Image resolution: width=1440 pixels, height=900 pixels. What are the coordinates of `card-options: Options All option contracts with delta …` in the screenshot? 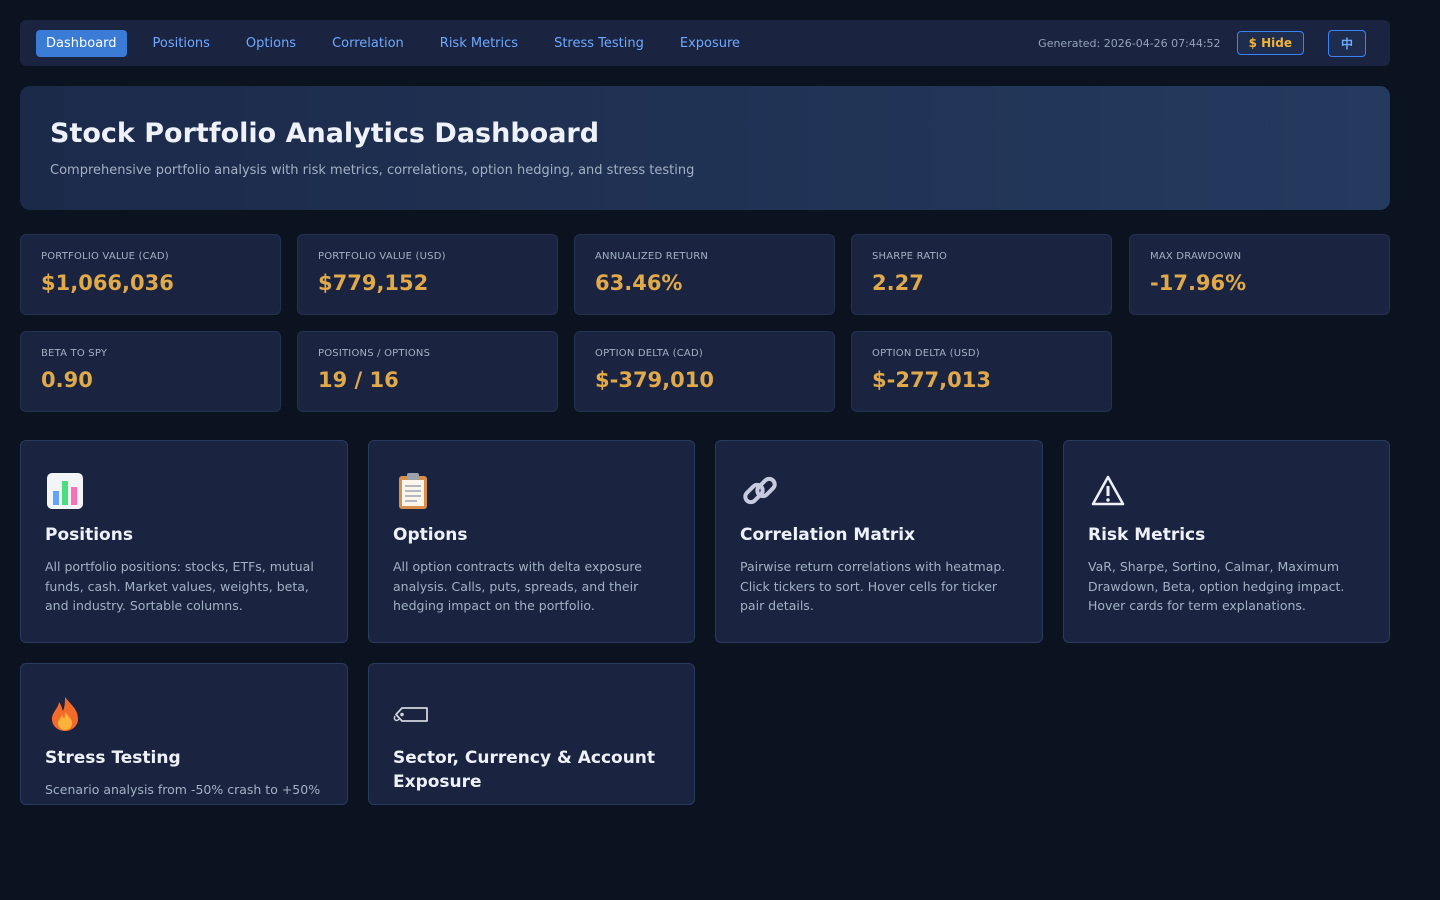 It's located at (531, 541).